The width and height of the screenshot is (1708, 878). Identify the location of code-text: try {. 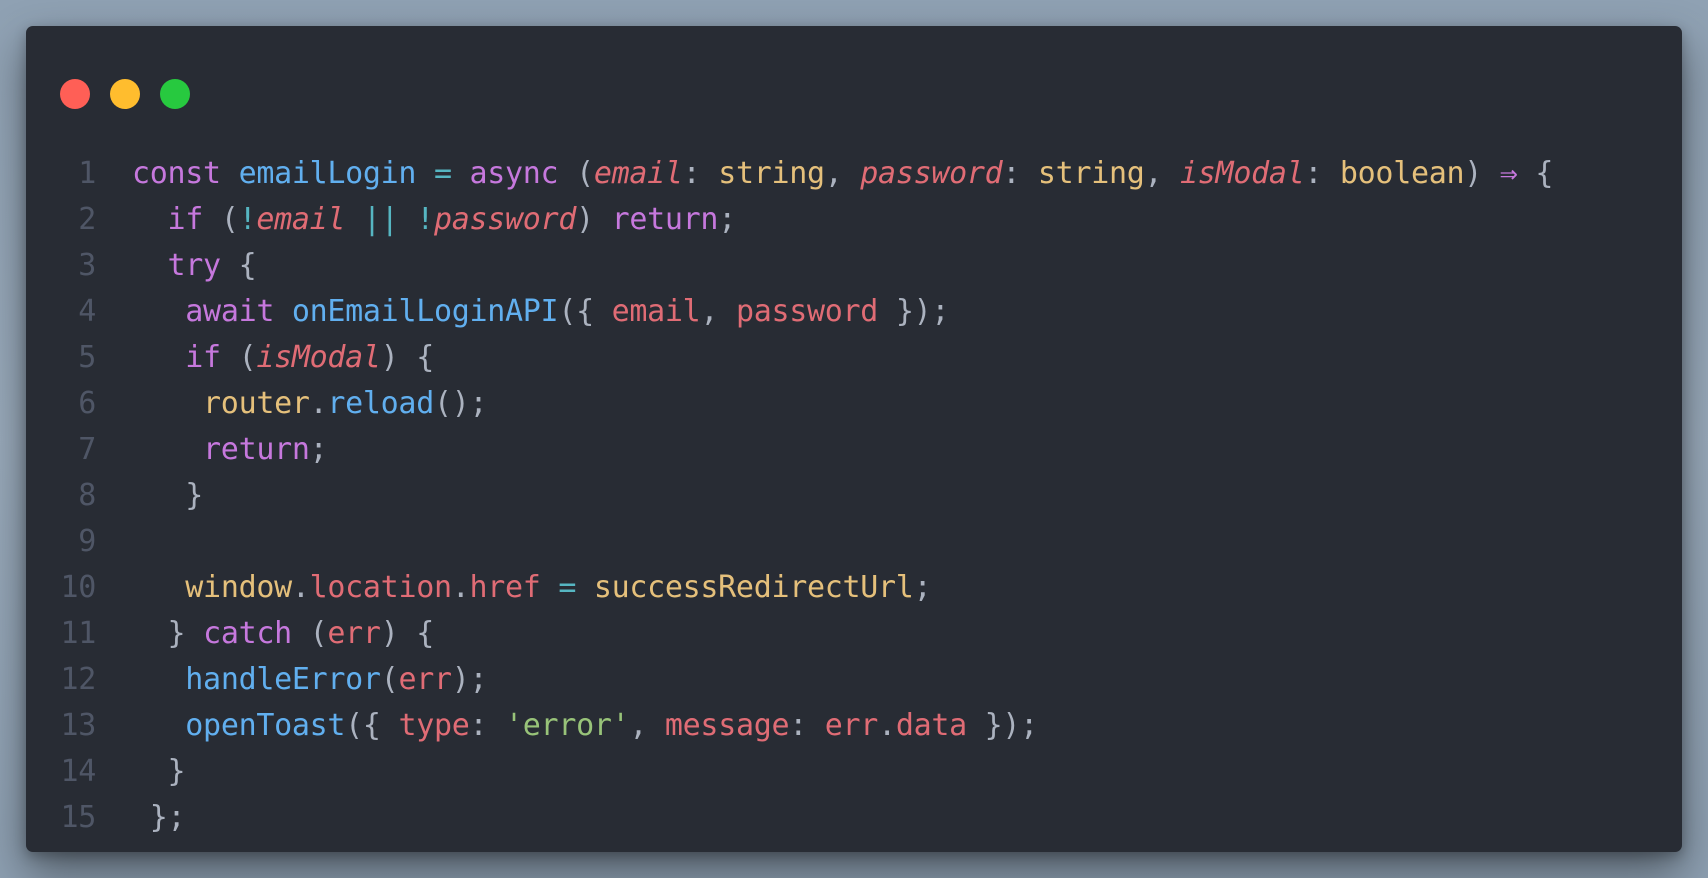
(194, 266).